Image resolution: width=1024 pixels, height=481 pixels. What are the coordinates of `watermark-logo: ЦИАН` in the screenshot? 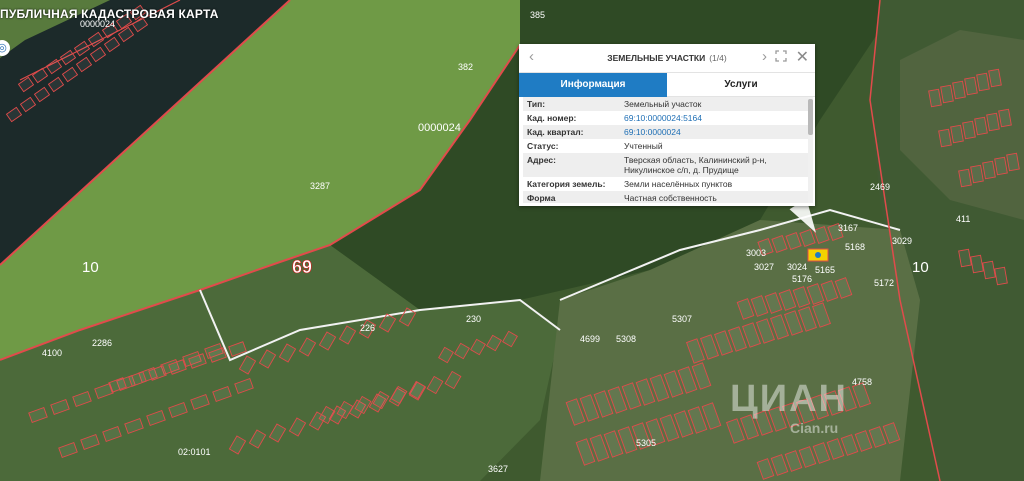 It's located at (789, 399).